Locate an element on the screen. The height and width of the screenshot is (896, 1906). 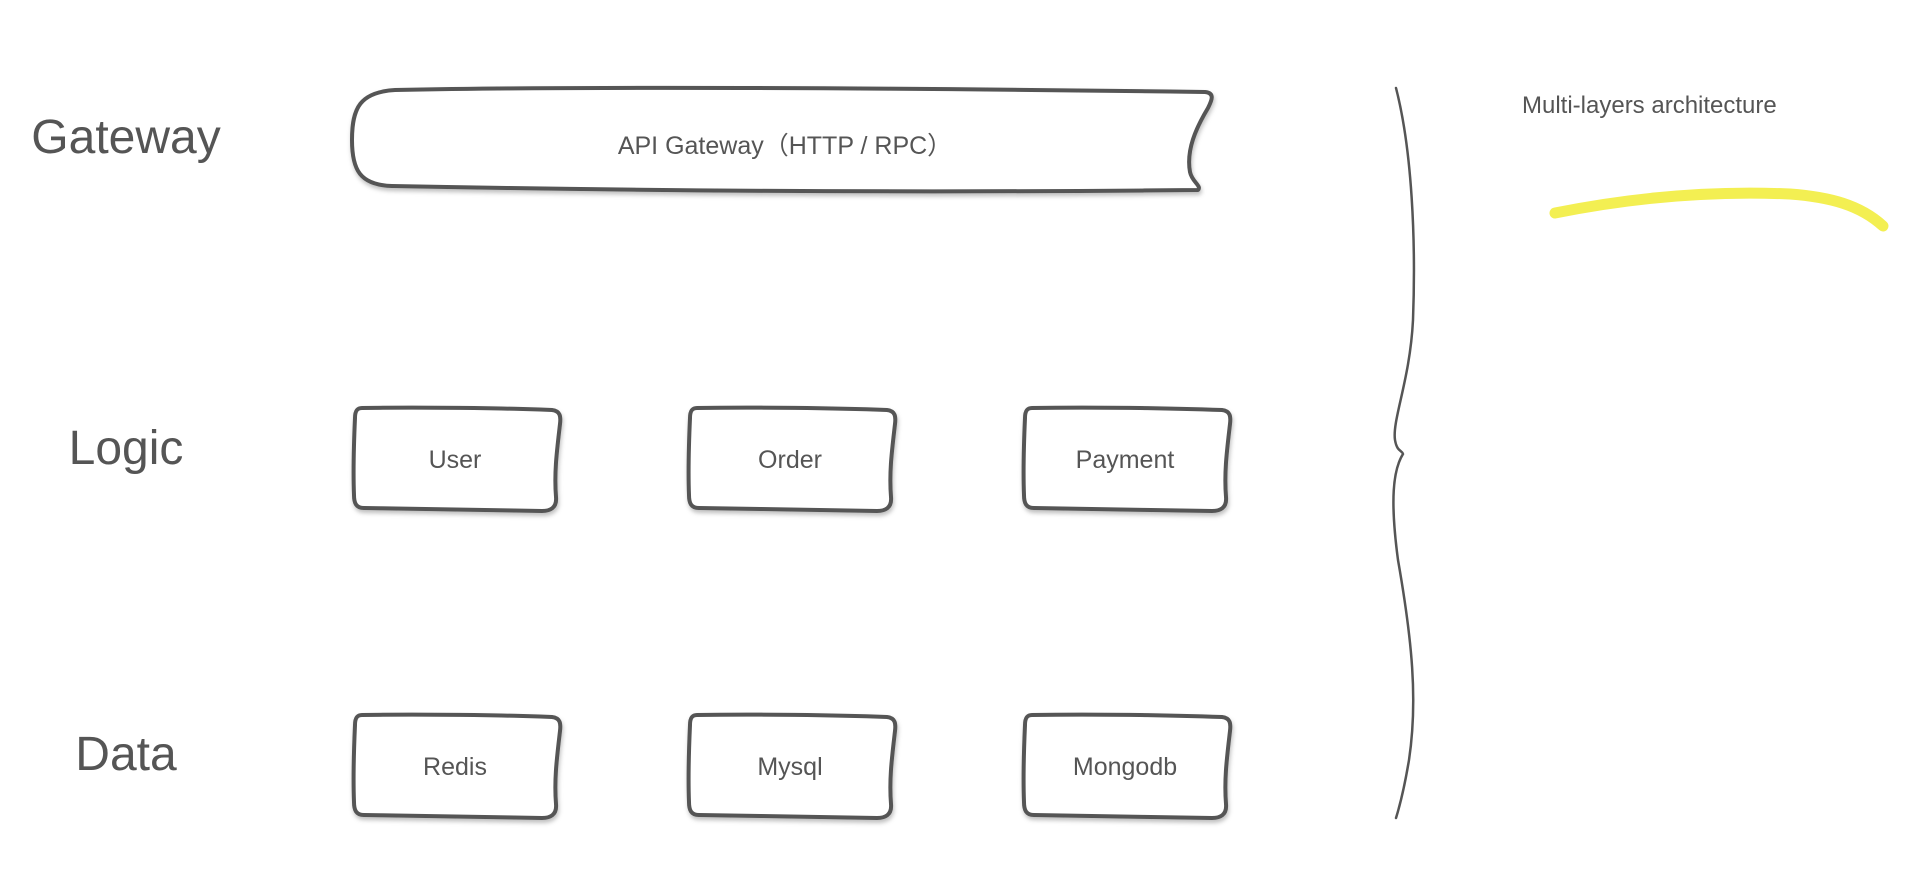
mongodb-label: Mongodb is located at coordinates (1125, 767).